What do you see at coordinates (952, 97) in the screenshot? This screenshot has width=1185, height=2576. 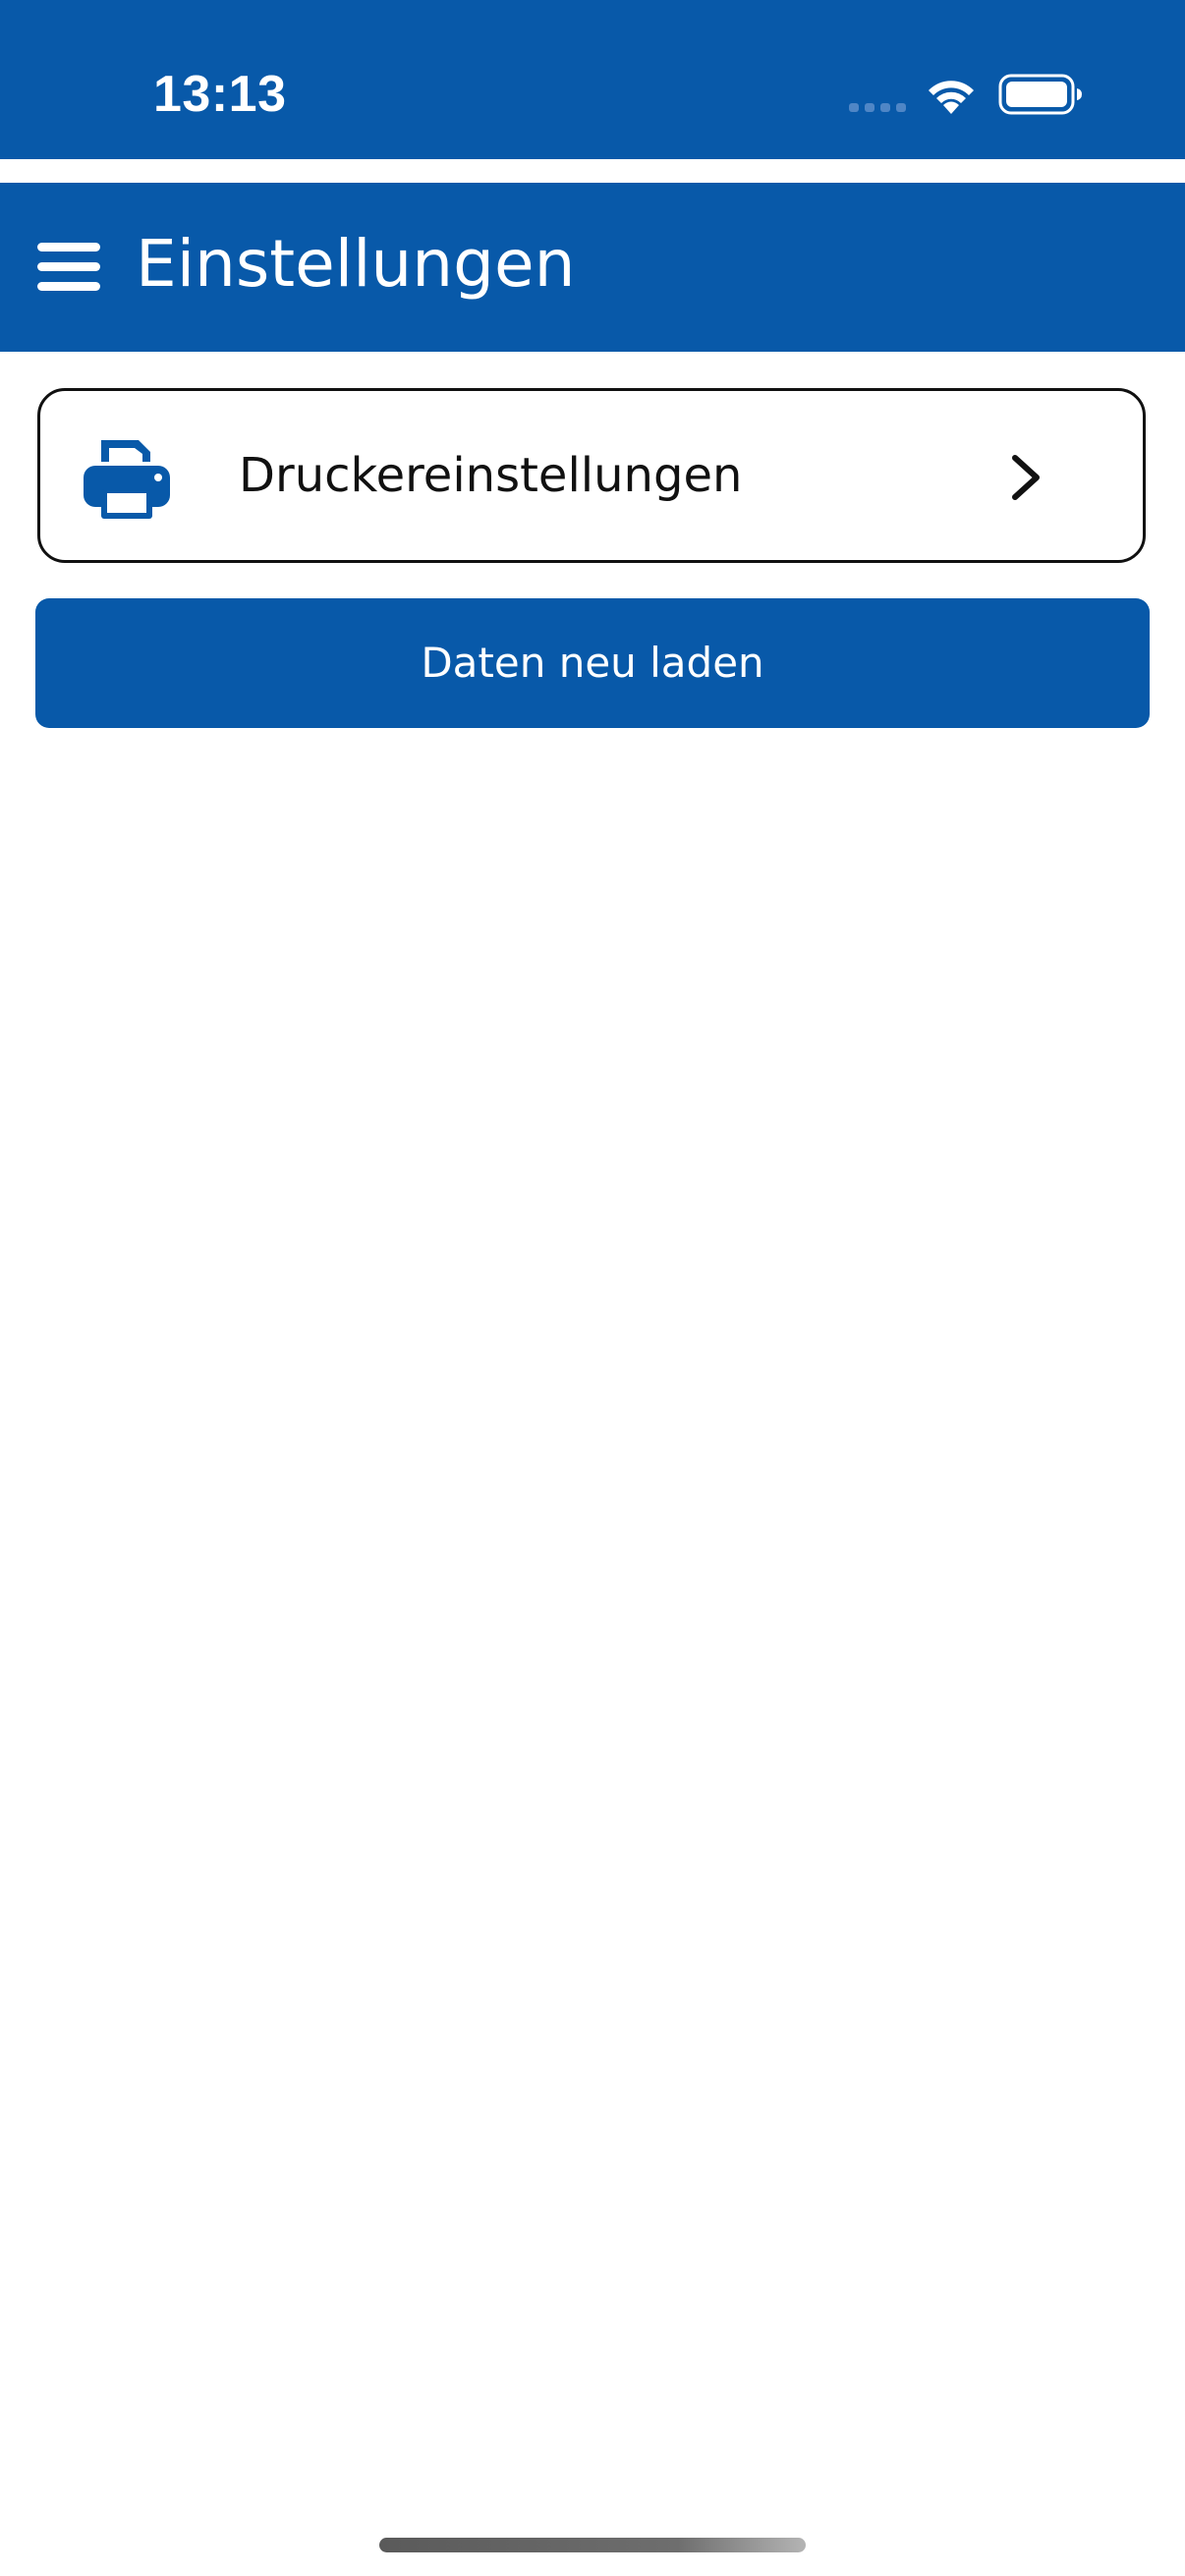 I see `wifi-icon` at bounding box center [952, 97].